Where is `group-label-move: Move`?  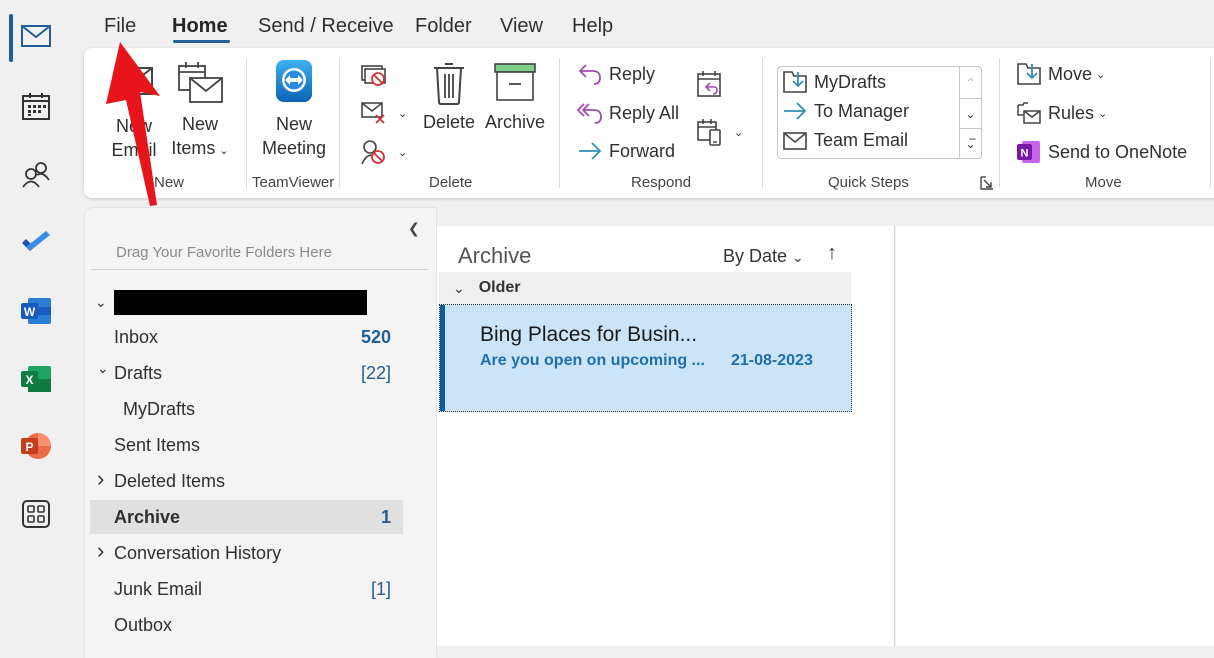
group-label-move: Move is located at coordinates (1103, 182).